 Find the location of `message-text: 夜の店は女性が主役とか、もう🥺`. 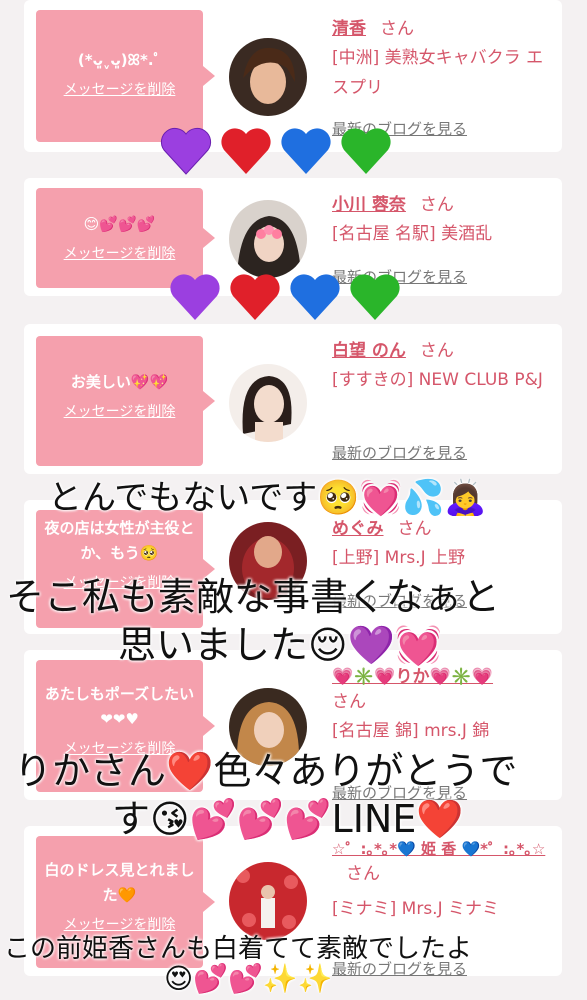

message-text: 夜の店は女性が主役とか、もう🥺 is located at coordinates (119, 540).